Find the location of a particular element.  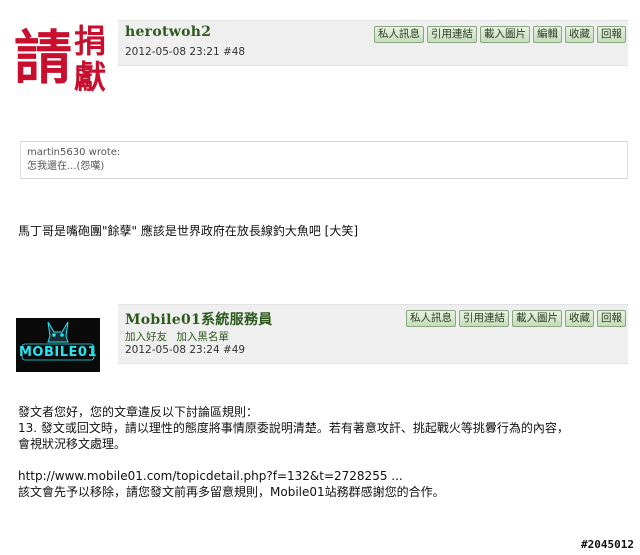

watermark: #2045012 is located at coordinates (607, 544).